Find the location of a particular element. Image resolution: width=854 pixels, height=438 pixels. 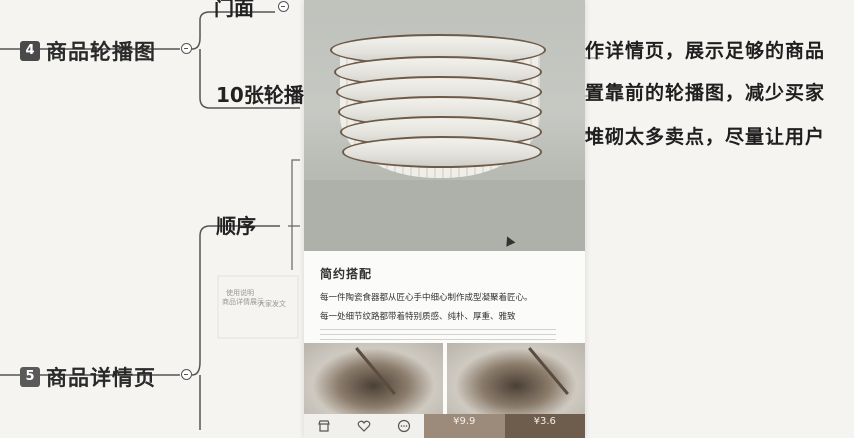

node-label: 商品轮播图 is located at coordinates (101, 52).